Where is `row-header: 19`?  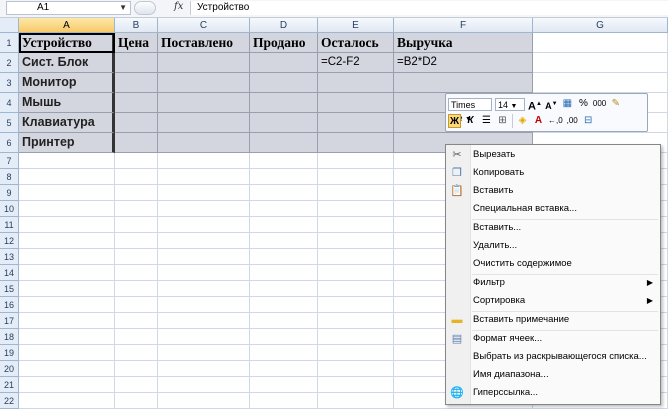 row-header: 19 is located at coordinates (9, 353).